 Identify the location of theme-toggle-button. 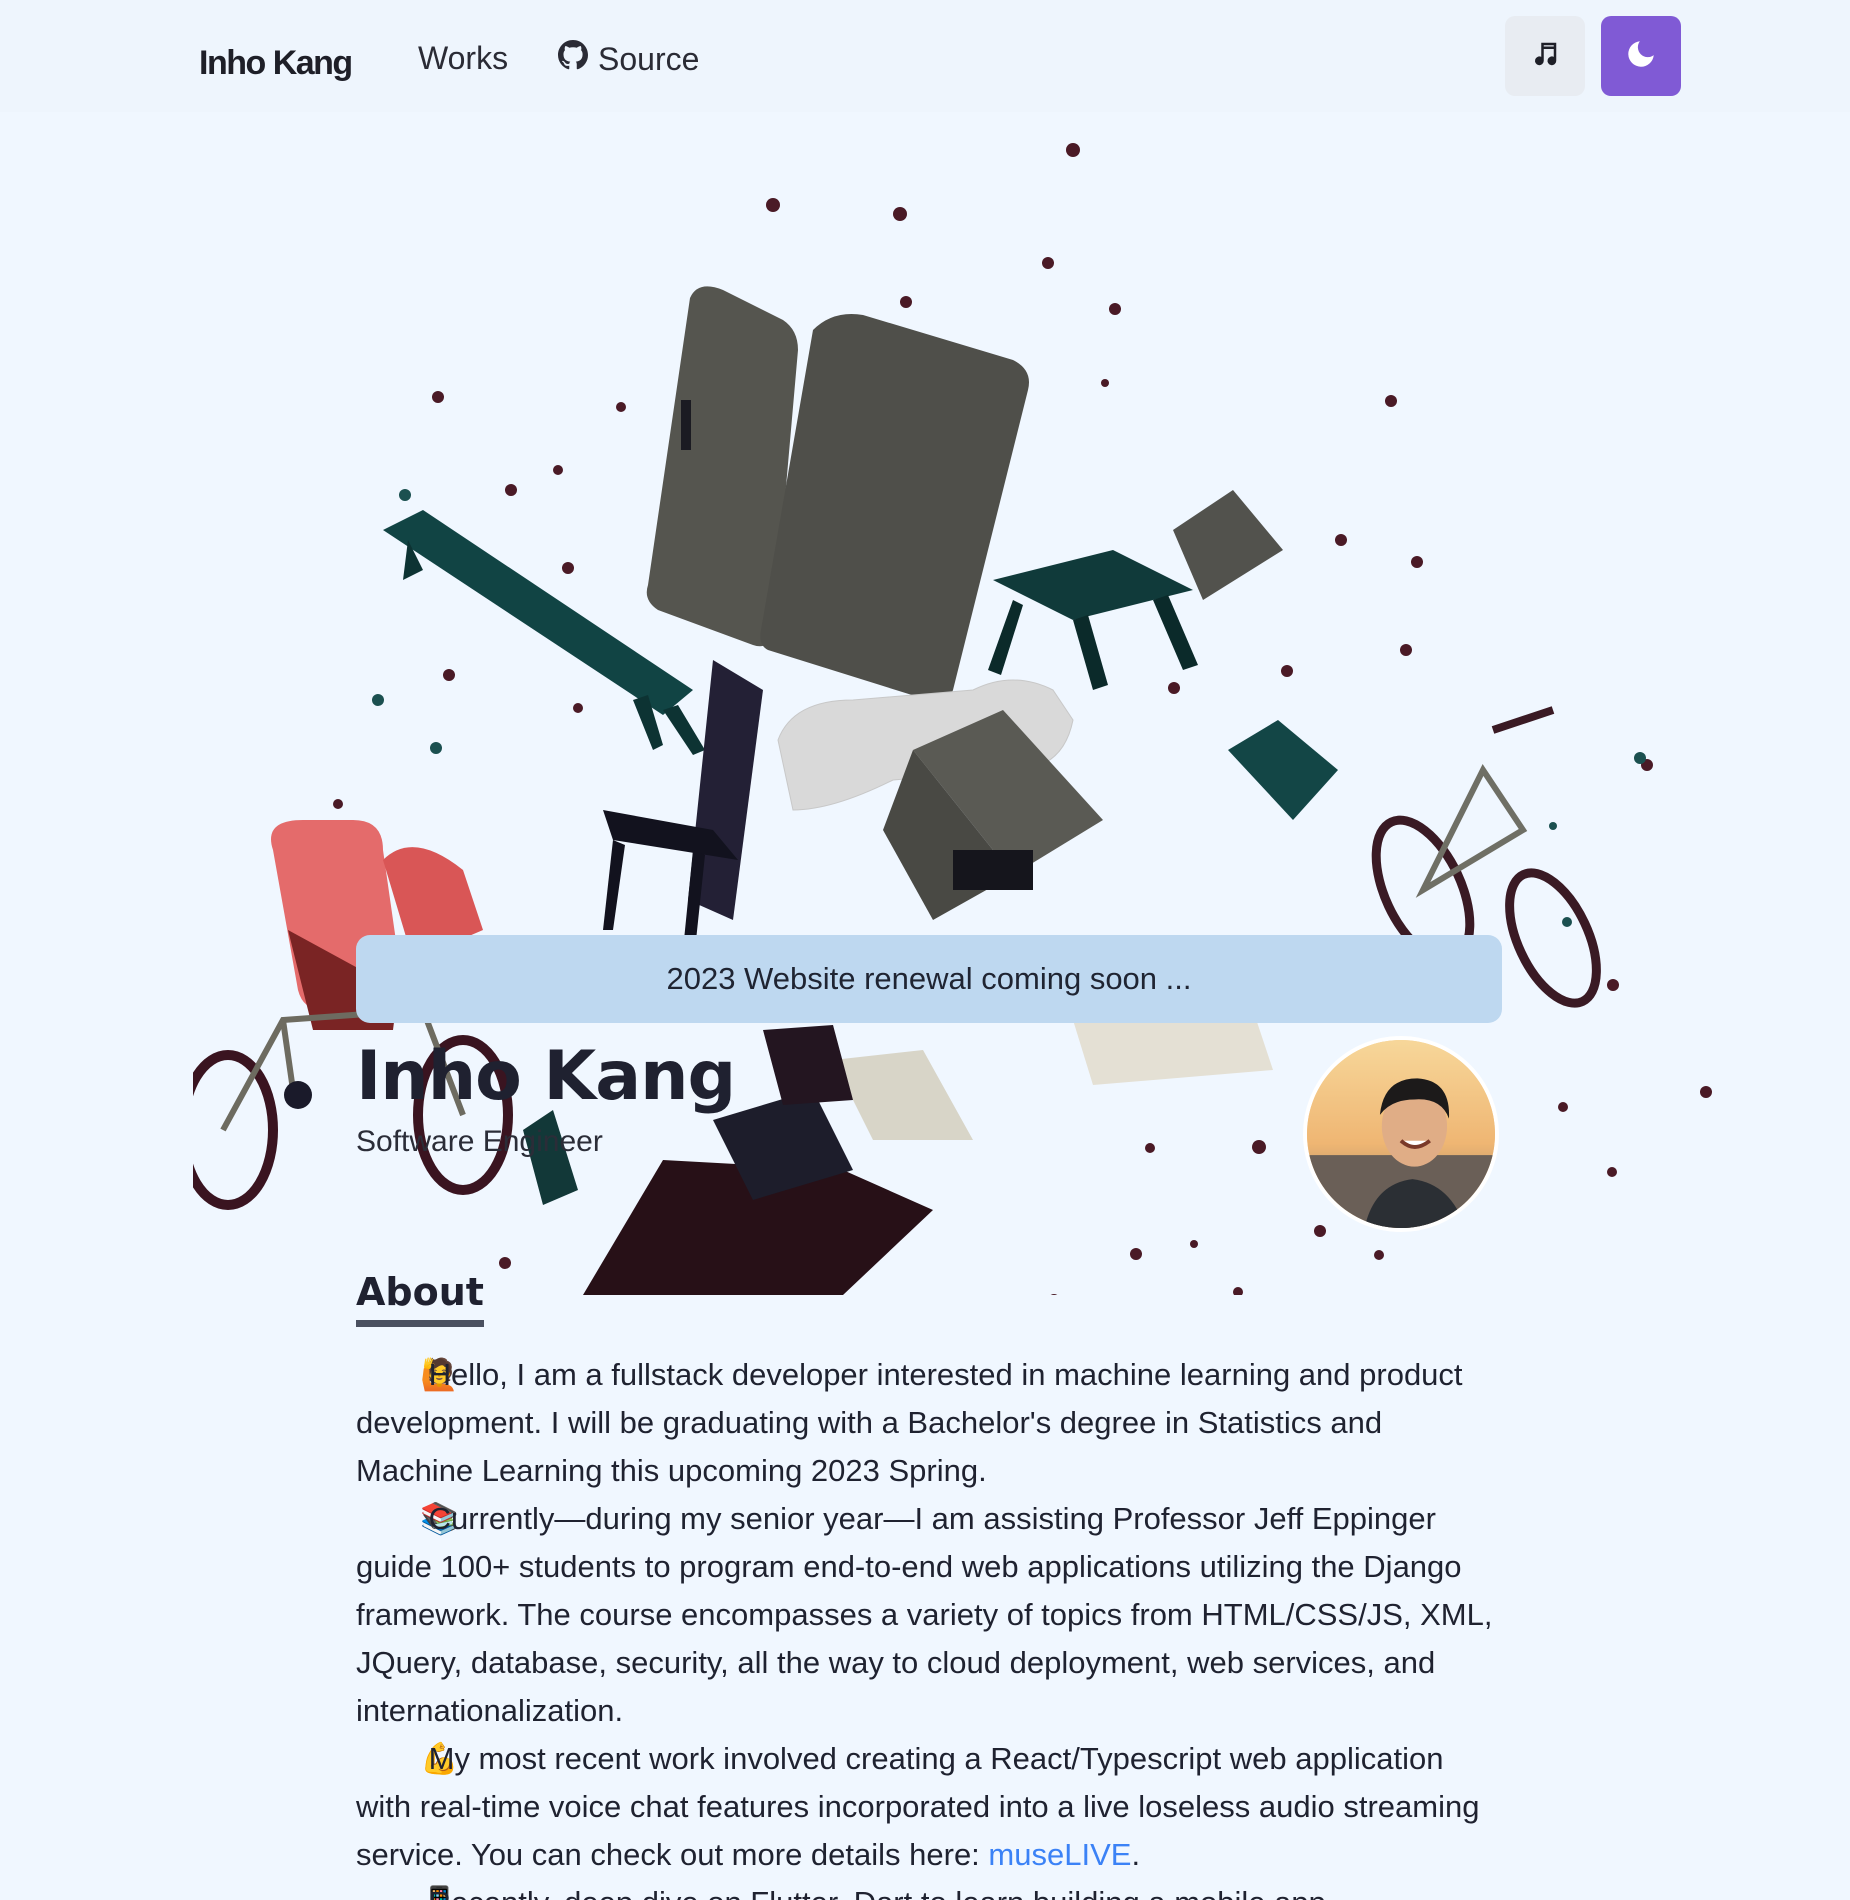
(1641, 56).